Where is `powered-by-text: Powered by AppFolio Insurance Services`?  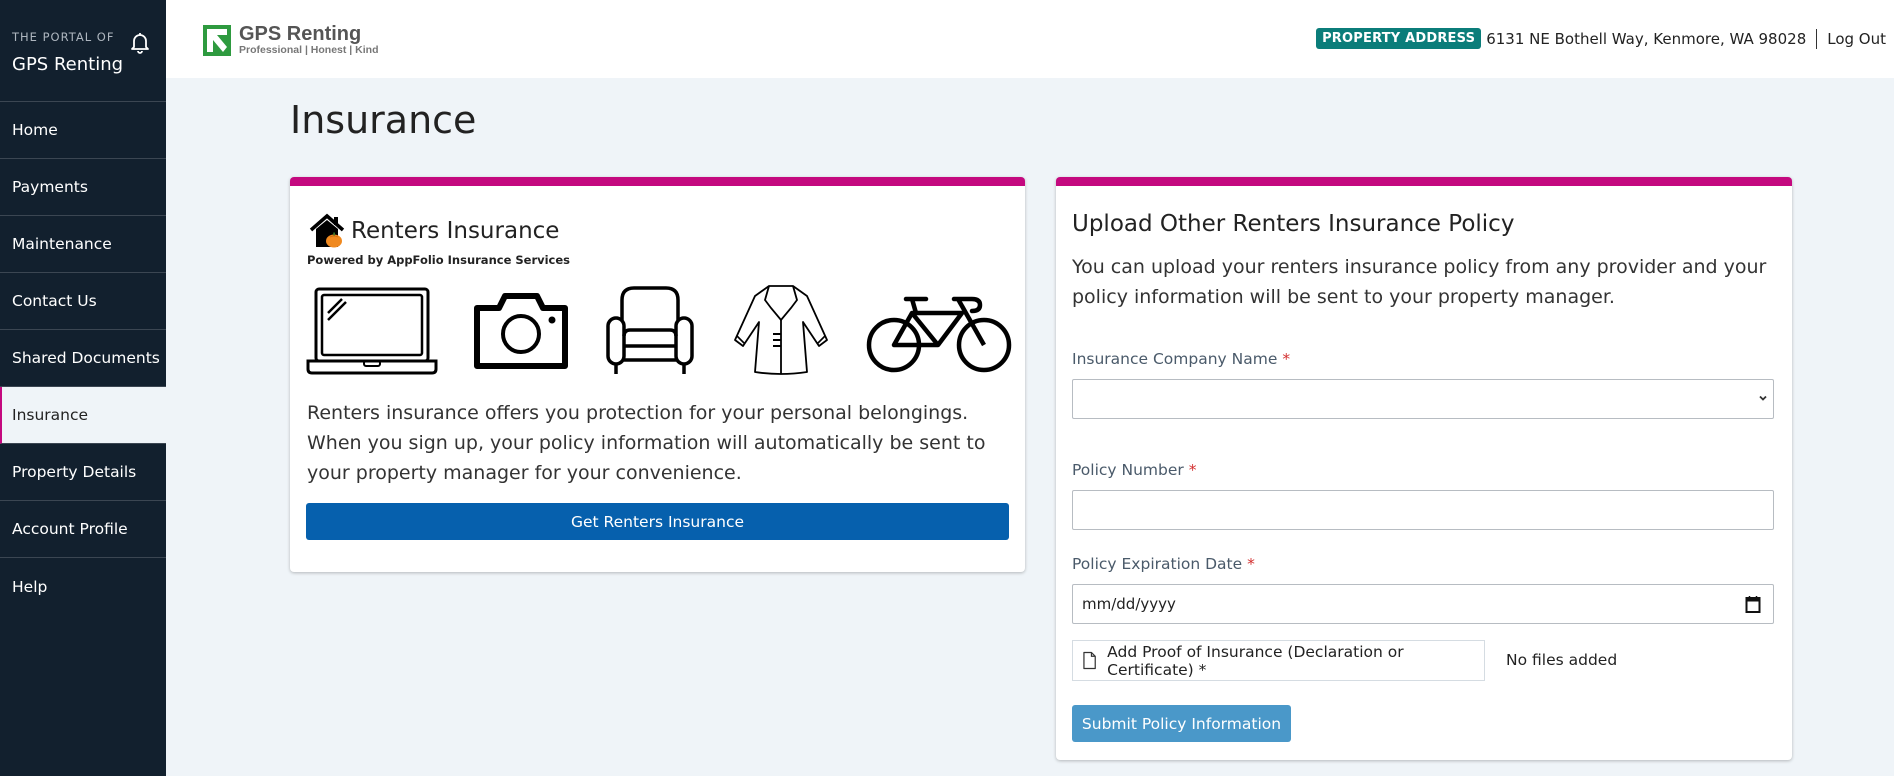 powered-by-text: Powered by AppFolio Insurance Services is located at coordinates (439, 260).